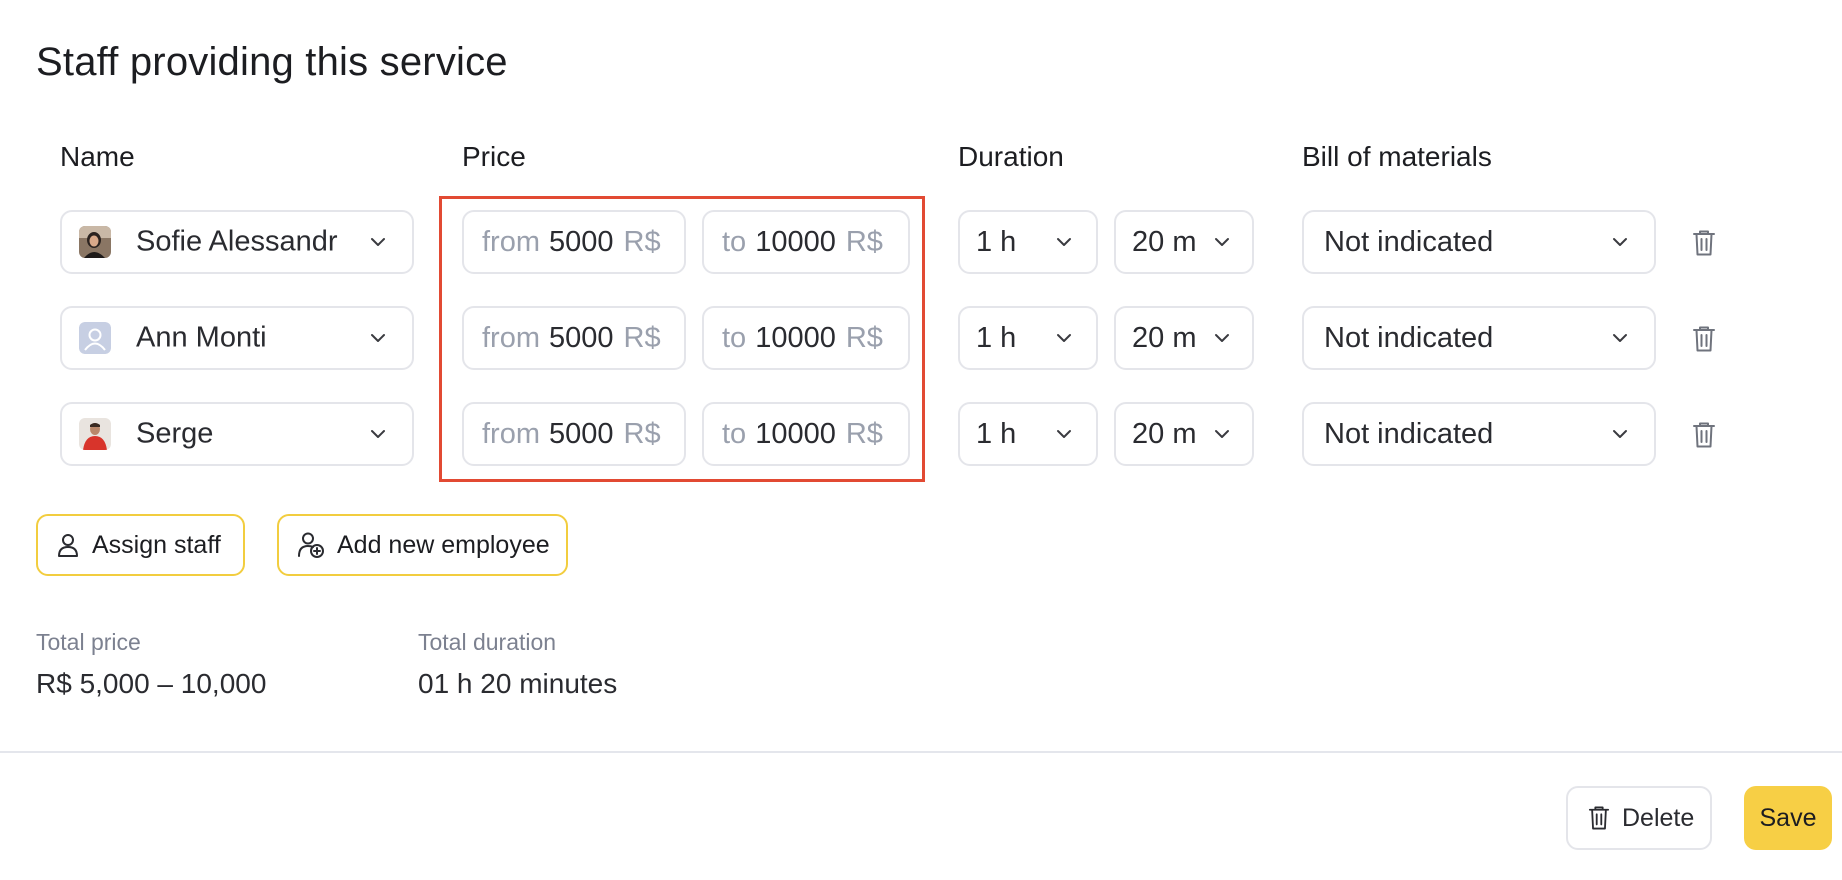  I want to click on photo-avatar-man, so click(95, 434).